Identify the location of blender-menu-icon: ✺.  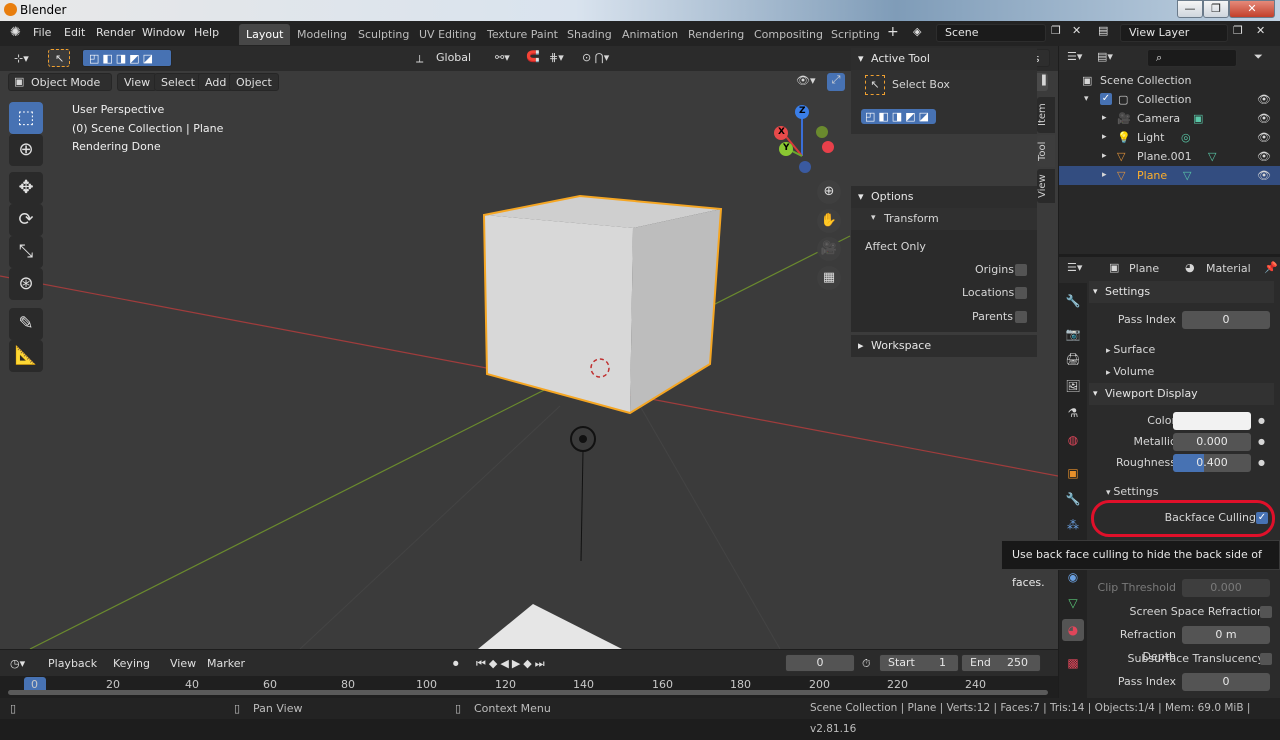
(15, 32).